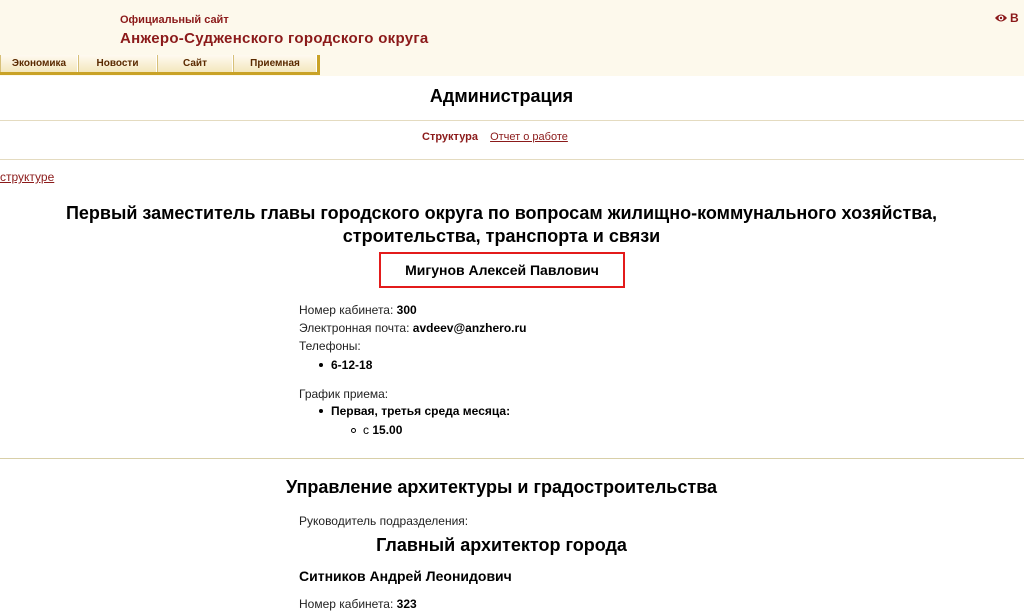  I want to click on back-to-structure-link: структуре, so click(27, 177).